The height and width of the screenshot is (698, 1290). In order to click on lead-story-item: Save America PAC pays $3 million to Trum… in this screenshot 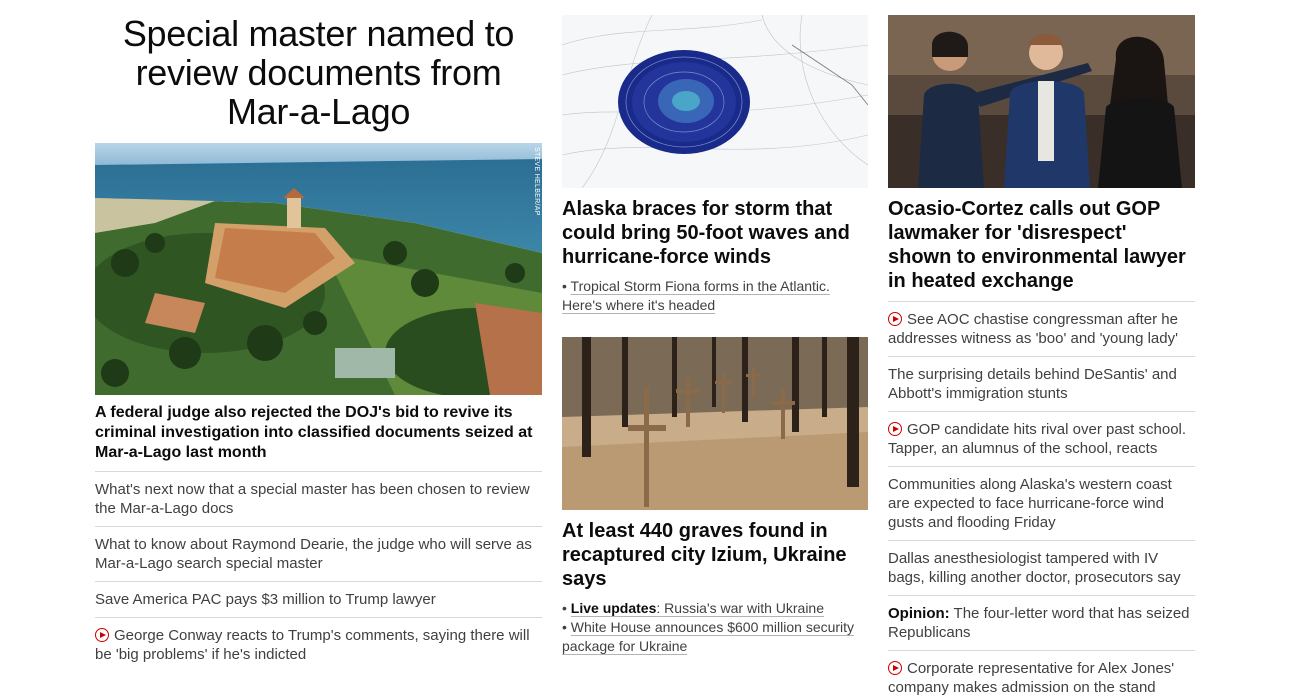, I will do `click(318, 600)`.